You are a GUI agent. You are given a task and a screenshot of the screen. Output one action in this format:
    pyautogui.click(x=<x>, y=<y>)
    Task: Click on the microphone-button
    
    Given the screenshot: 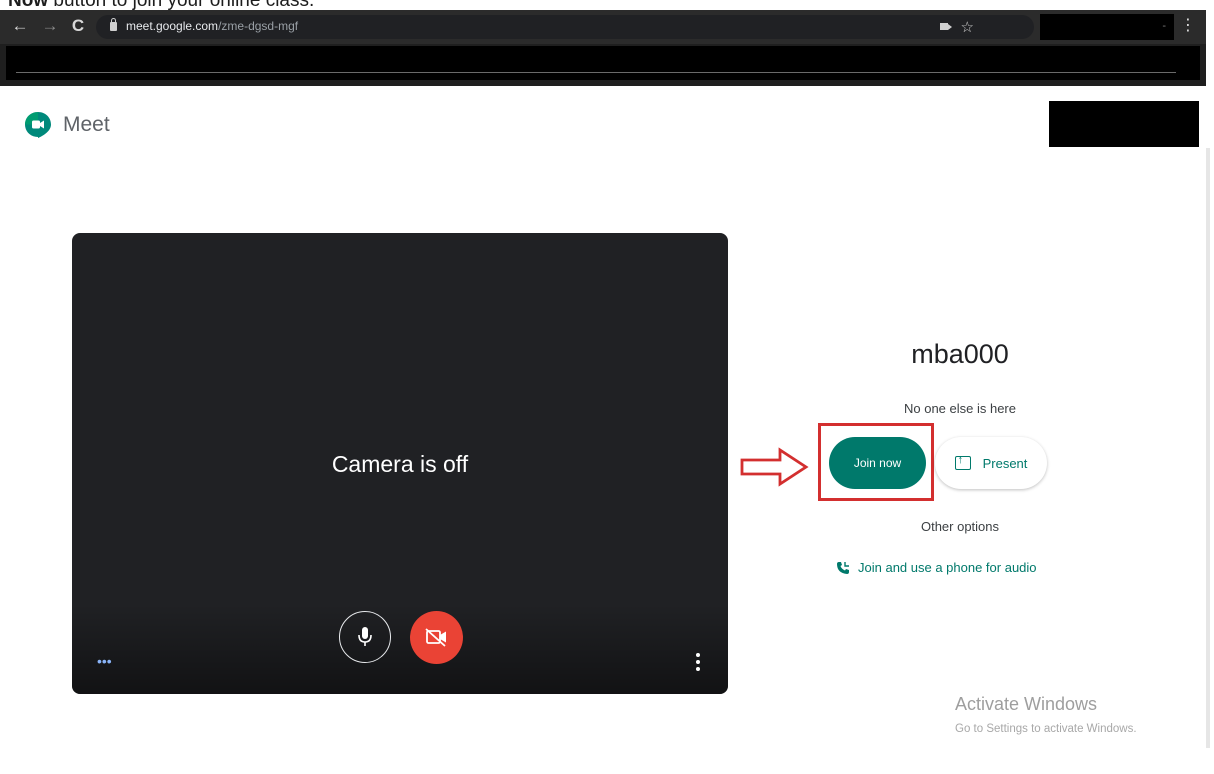 What is the action you would take?
    pyautogui.click(x=365, y=637)
    